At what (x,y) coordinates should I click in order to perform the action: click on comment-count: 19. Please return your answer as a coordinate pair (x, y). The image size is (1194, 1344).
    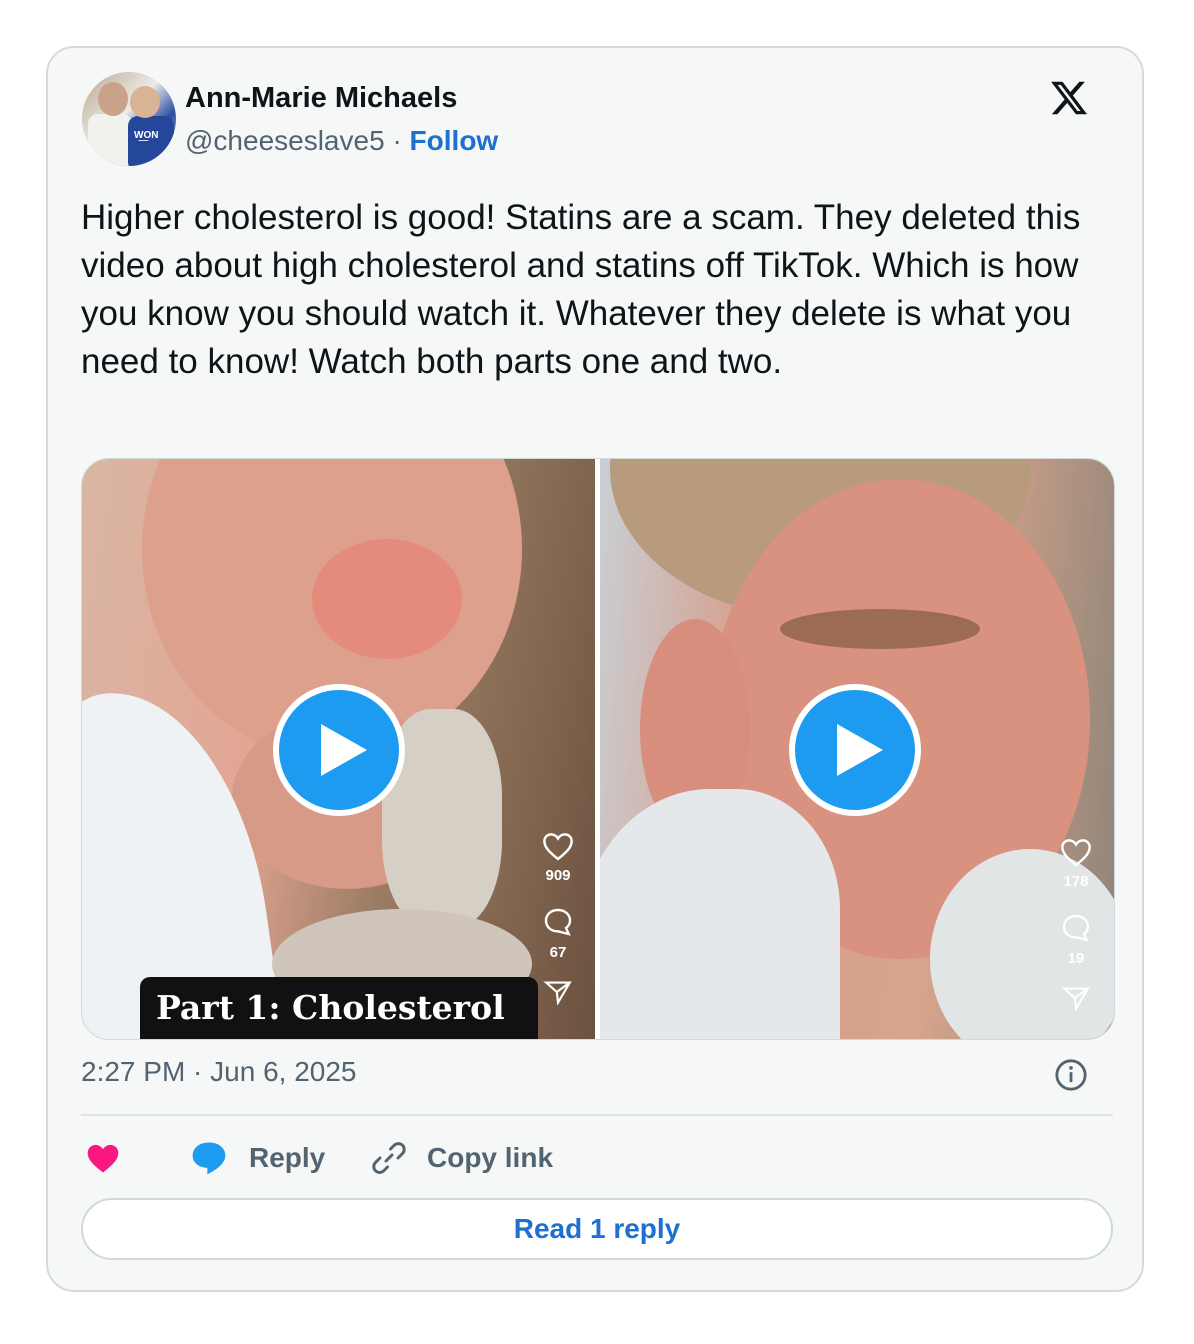
    Looking at the image, I should click on (1076, 958).